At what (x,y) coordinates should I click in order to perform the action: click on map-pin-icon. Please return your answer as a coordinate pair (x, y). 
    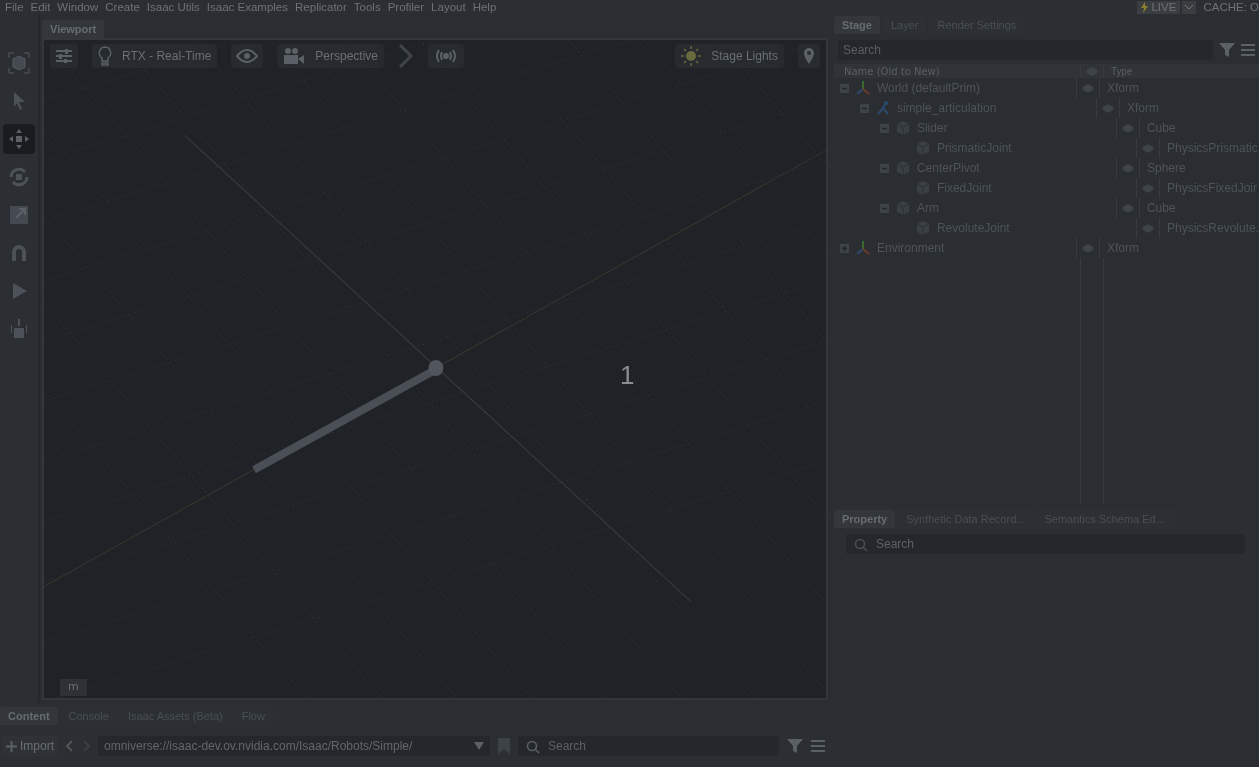
    Looking at the image, I should click on (808, 56).